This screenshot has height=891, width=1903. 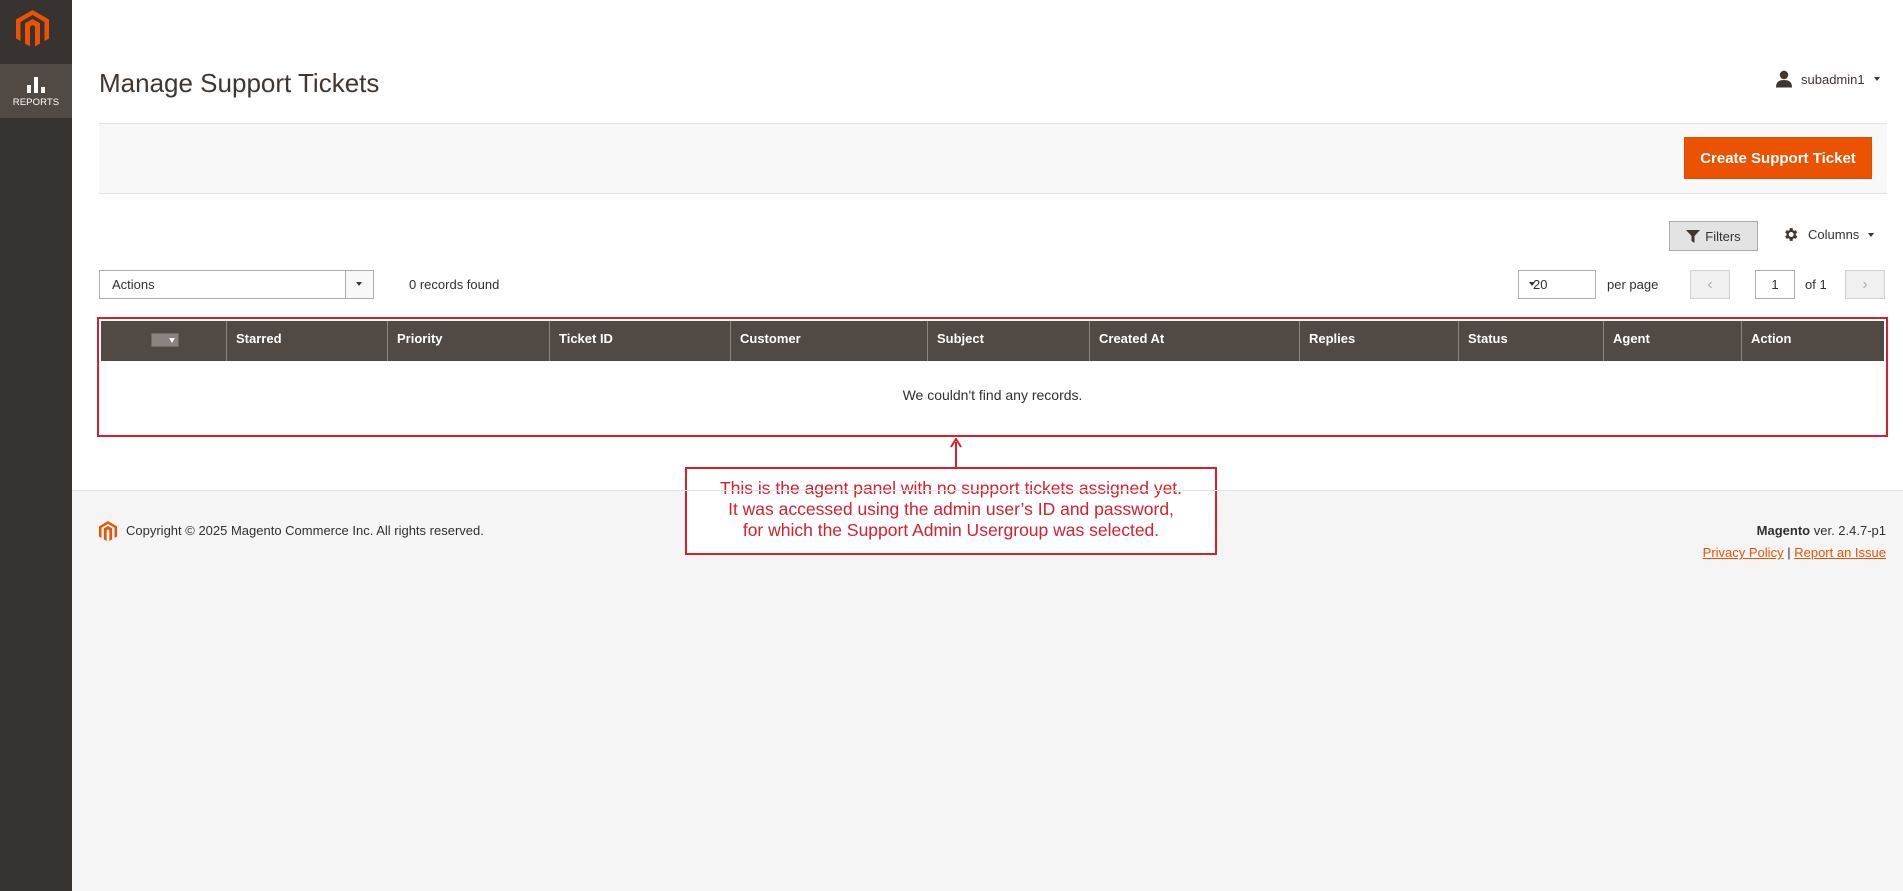 What do you see at coordinates (992, 395) in the screenshot?
I see `empty-grid-message: We couldn't find any records.` at bounding box center [992, 395].